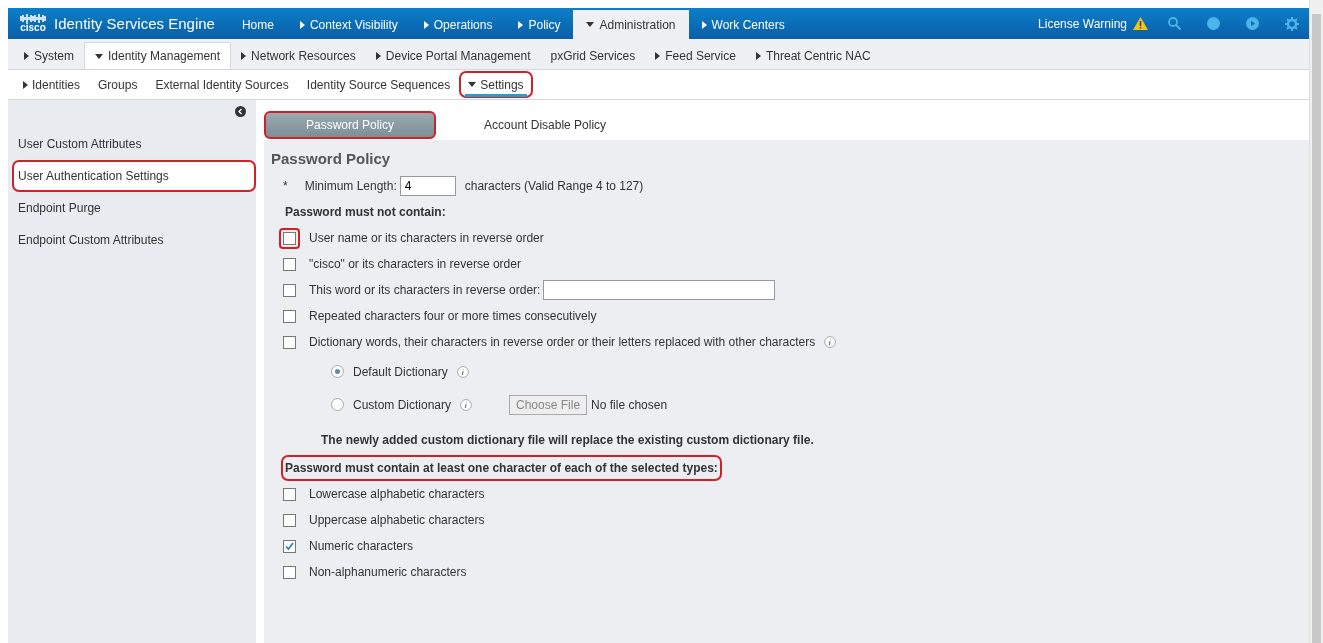 This screenshot has width=1323, height=643. Describe the element at coordinates (350, 186) in the screenshot. I see `field-label: Minimum Length:` at that location.